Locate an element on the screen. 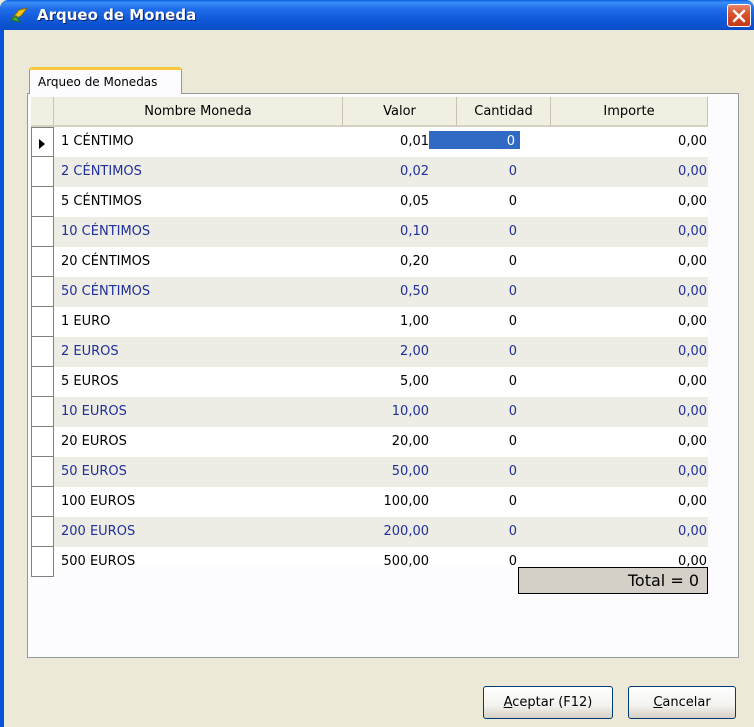 This screenshot has width=754, height=727. table-row: 1 EURO 1,00 0 0,00 is located at coordinates (369, 322).